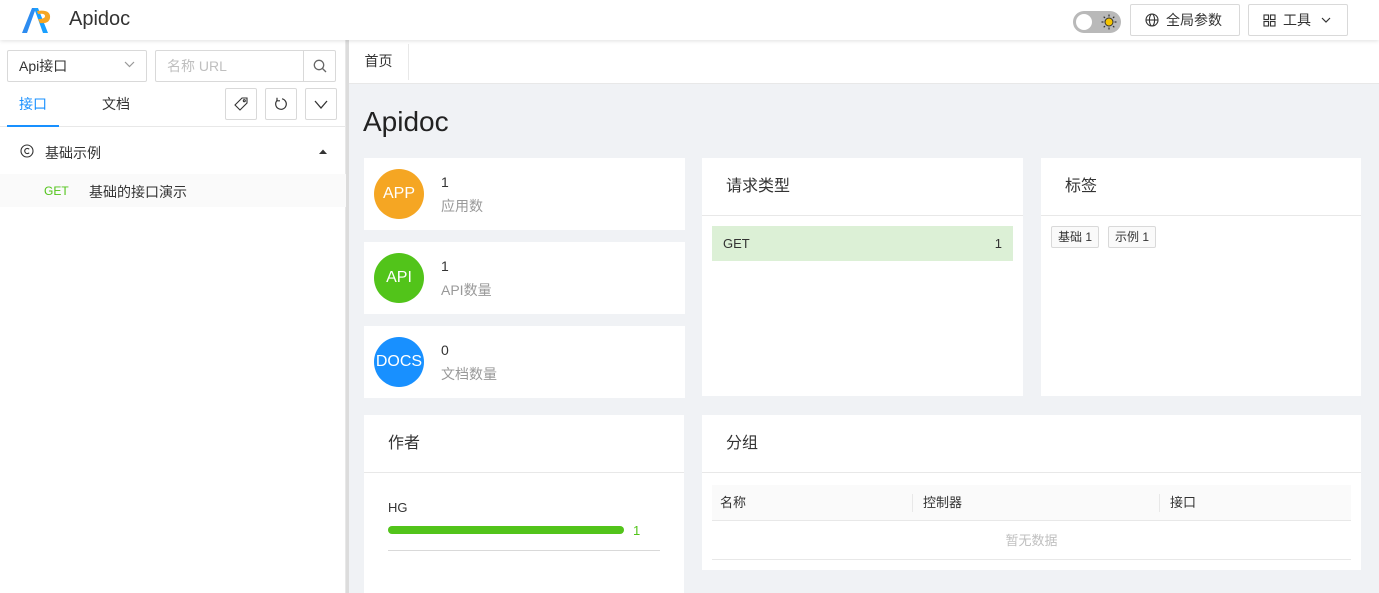 The width and height of the screenshot is (1379, 593). What do you see at coordinates (73, 153) in the screenshot?
I see `tree-group-label: 基础示例` at bounding box center [73, 153].